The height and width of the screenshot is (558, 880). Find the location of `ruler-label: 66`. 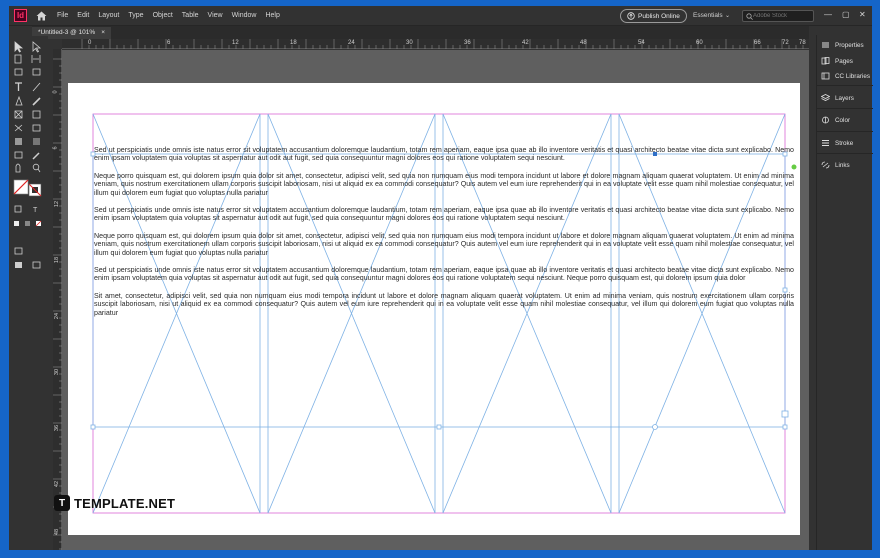

ruler-label: 66 is located at coordinates (757, 43).